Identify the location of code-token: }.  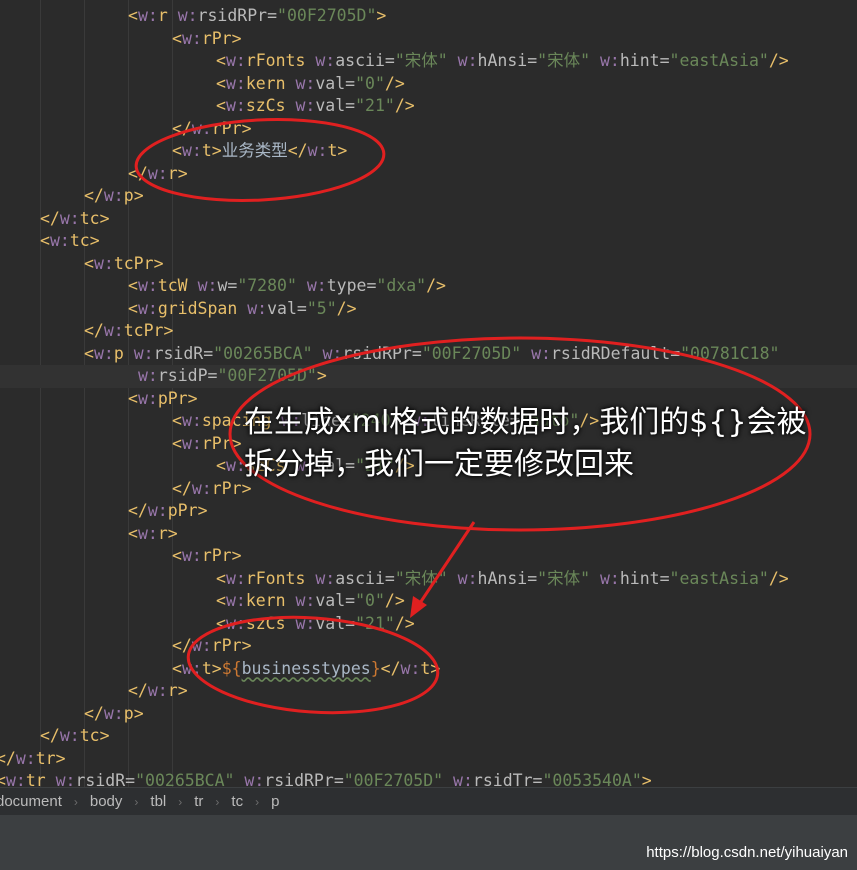
(375, 668).